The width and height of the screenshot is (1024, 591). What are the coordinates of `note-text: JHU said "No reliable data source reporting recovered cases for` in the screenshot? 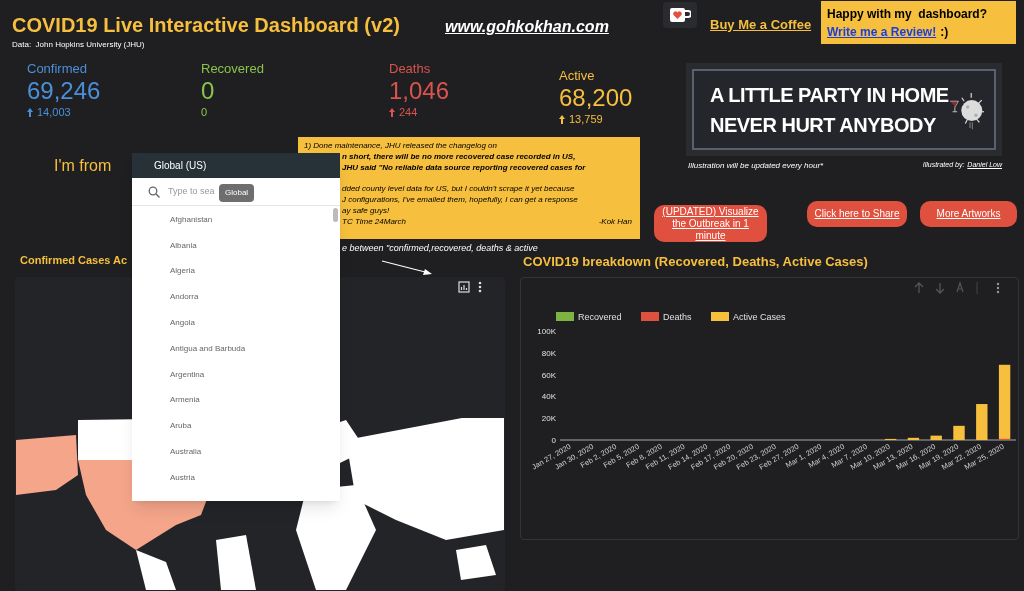 It's located at (464, 167).